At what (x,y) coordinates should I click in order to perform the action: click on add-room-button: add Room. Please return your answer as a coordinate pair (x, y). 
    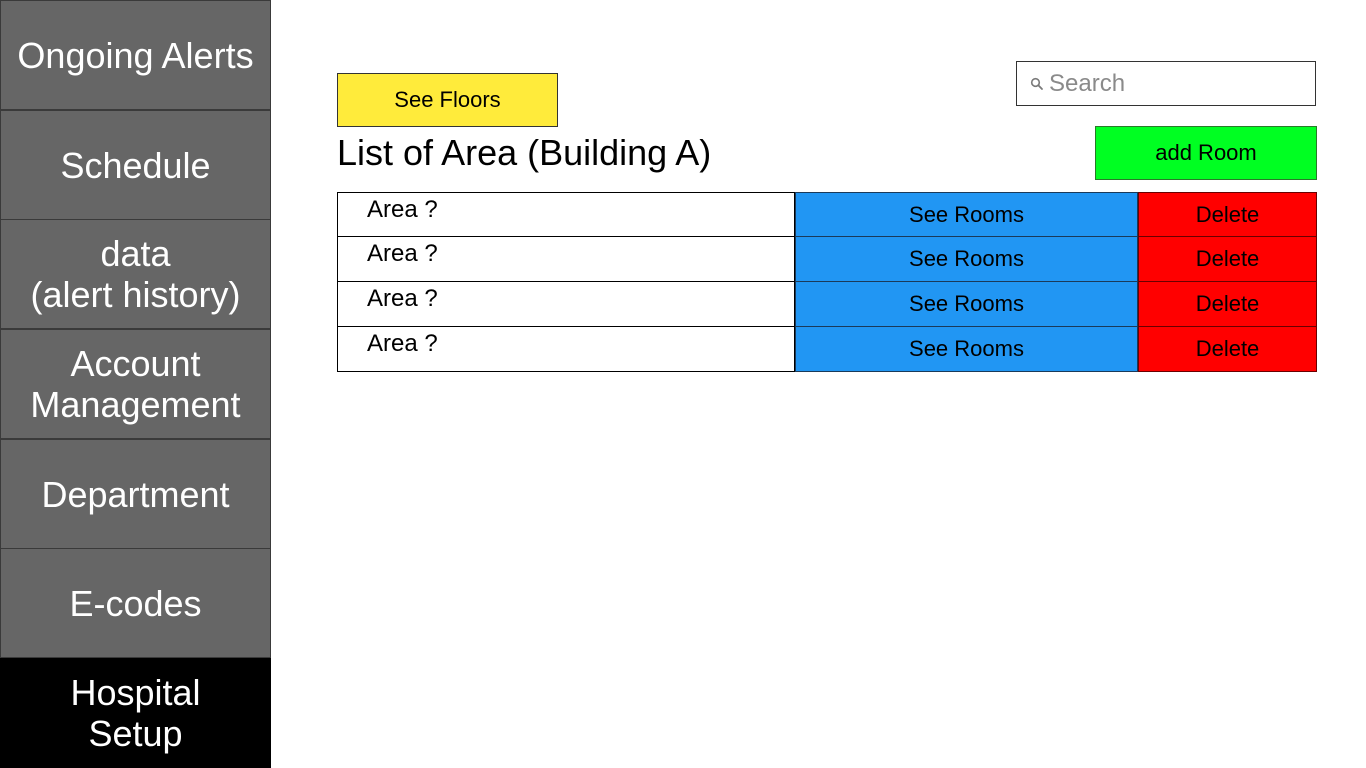
    Looking at the image, I should click on (1206, 153).